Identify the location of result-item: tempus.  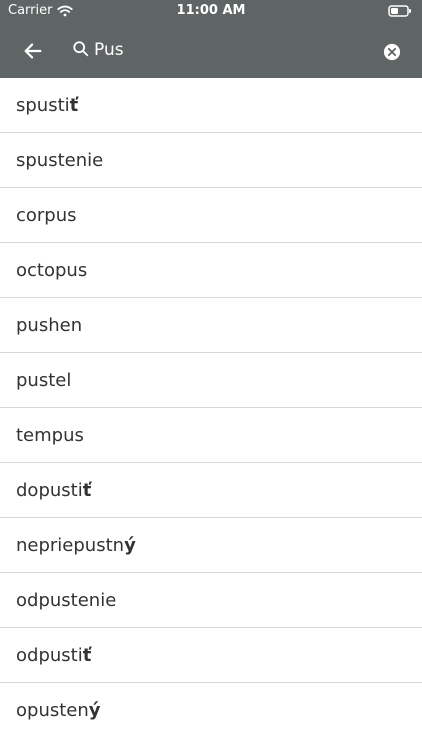
(211, 435).